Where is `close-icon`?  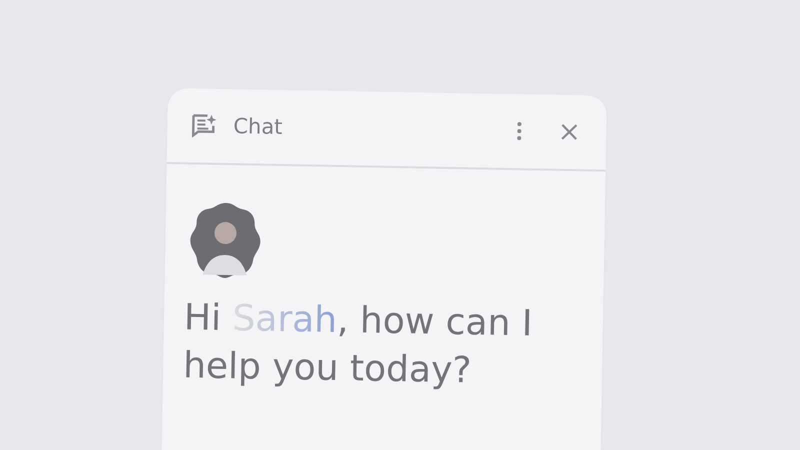
close-icon is located at coordinates (569, 132).